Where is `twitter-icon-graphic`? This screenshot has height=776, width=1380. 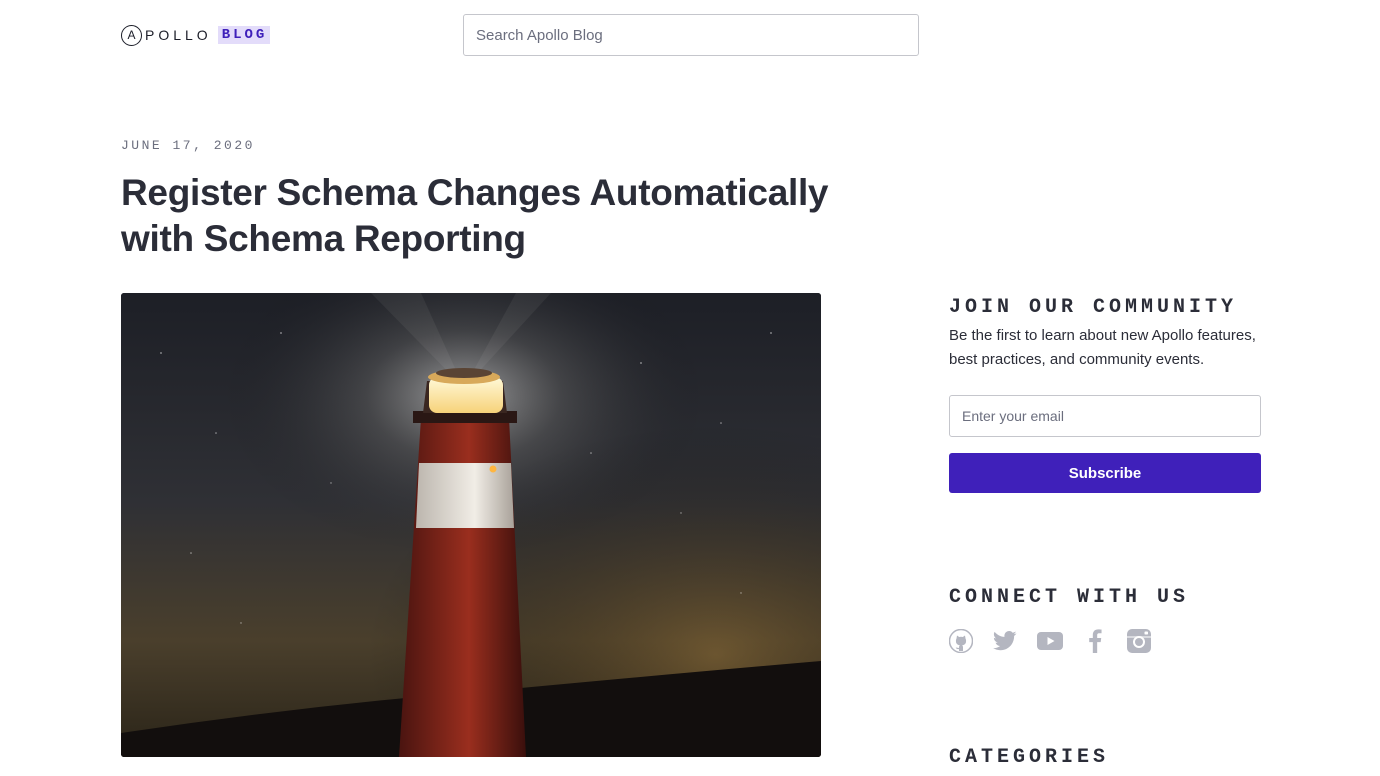
twitter-icon-graphic is located at coordinates (1005, 641).